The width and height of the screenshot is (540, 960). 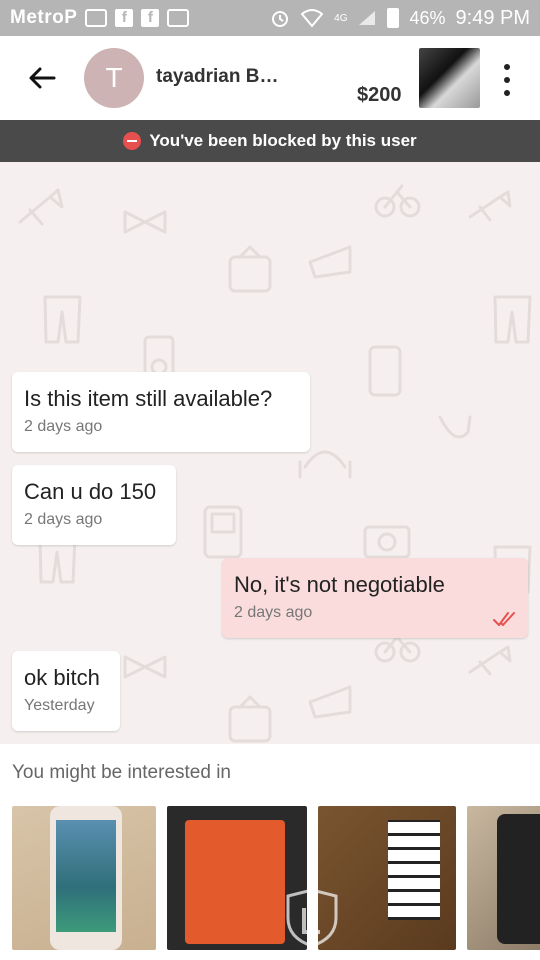 I want to click on facebook-notification-icon: f, so click(x=124, y=18).